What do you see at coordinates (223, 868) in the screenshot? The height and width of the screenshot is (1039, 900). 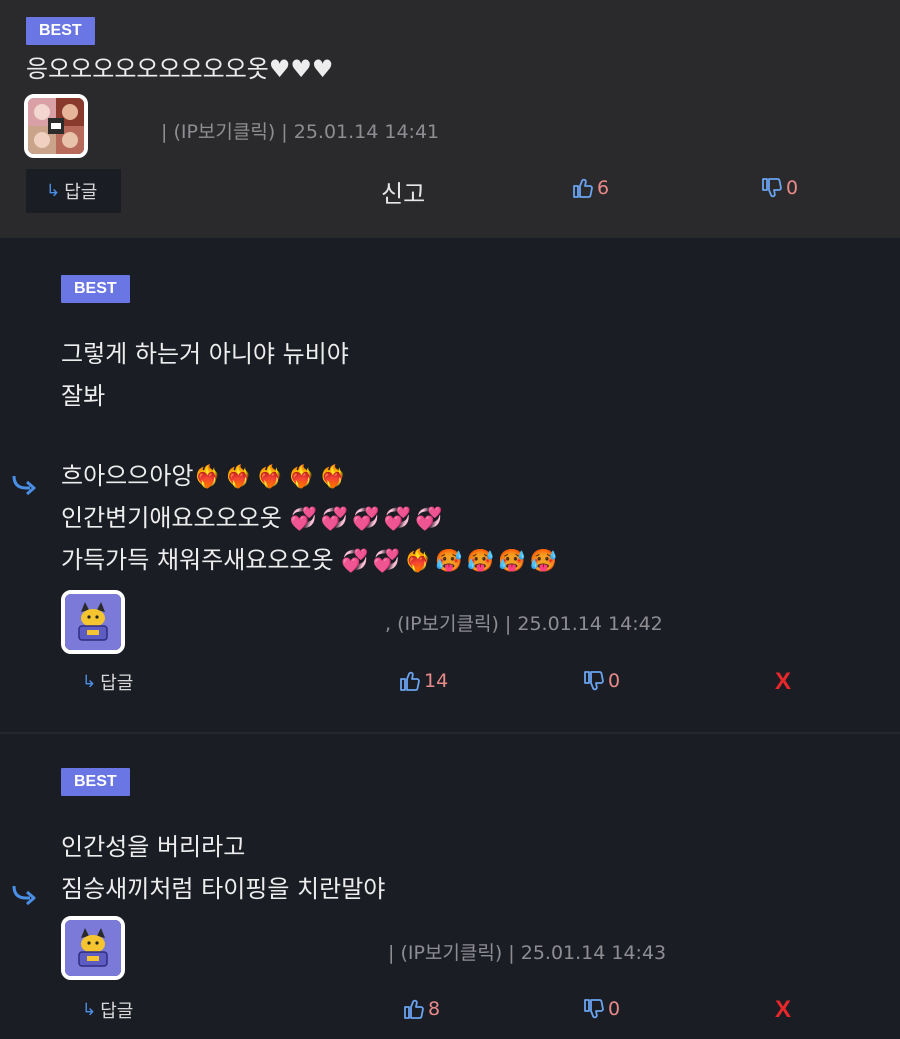 I see `comment-text: 인간성을 버리라고 짐승새끼처럼 타이핑을 치란말야` at bounding box center [223, 868].